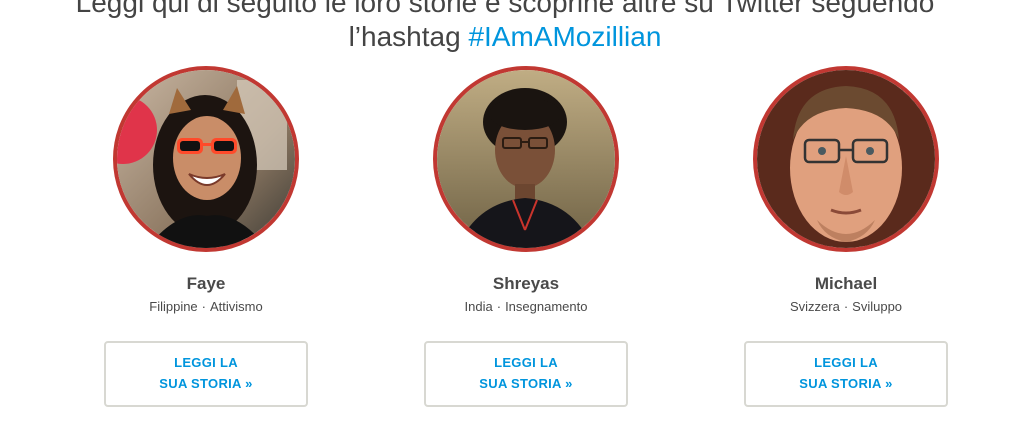 This screenshot has height=431, width=1010. Describe the element at coordinates (814, 306) in the screenshot. I see `person-country: Svizzera` at that location.